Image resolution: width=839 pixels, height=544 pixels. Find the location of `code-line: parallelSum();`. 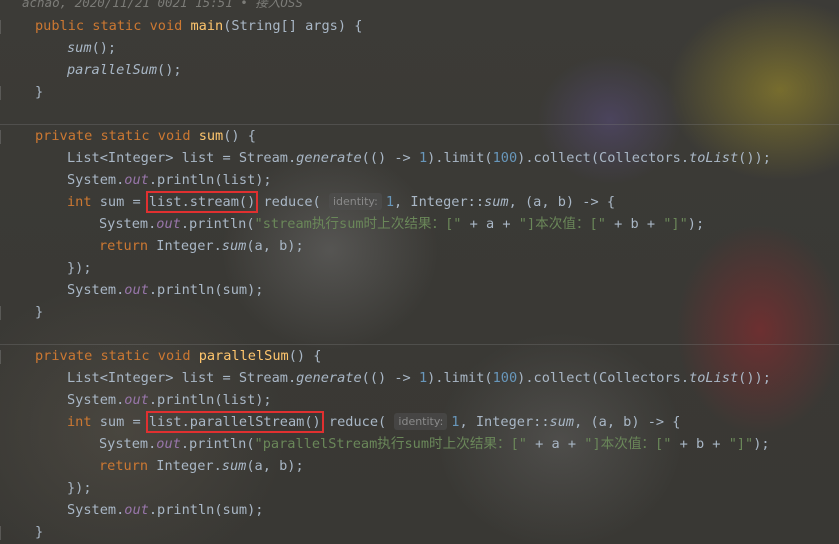

code-line: parallelSum(); is located at coordinates (124, 70).